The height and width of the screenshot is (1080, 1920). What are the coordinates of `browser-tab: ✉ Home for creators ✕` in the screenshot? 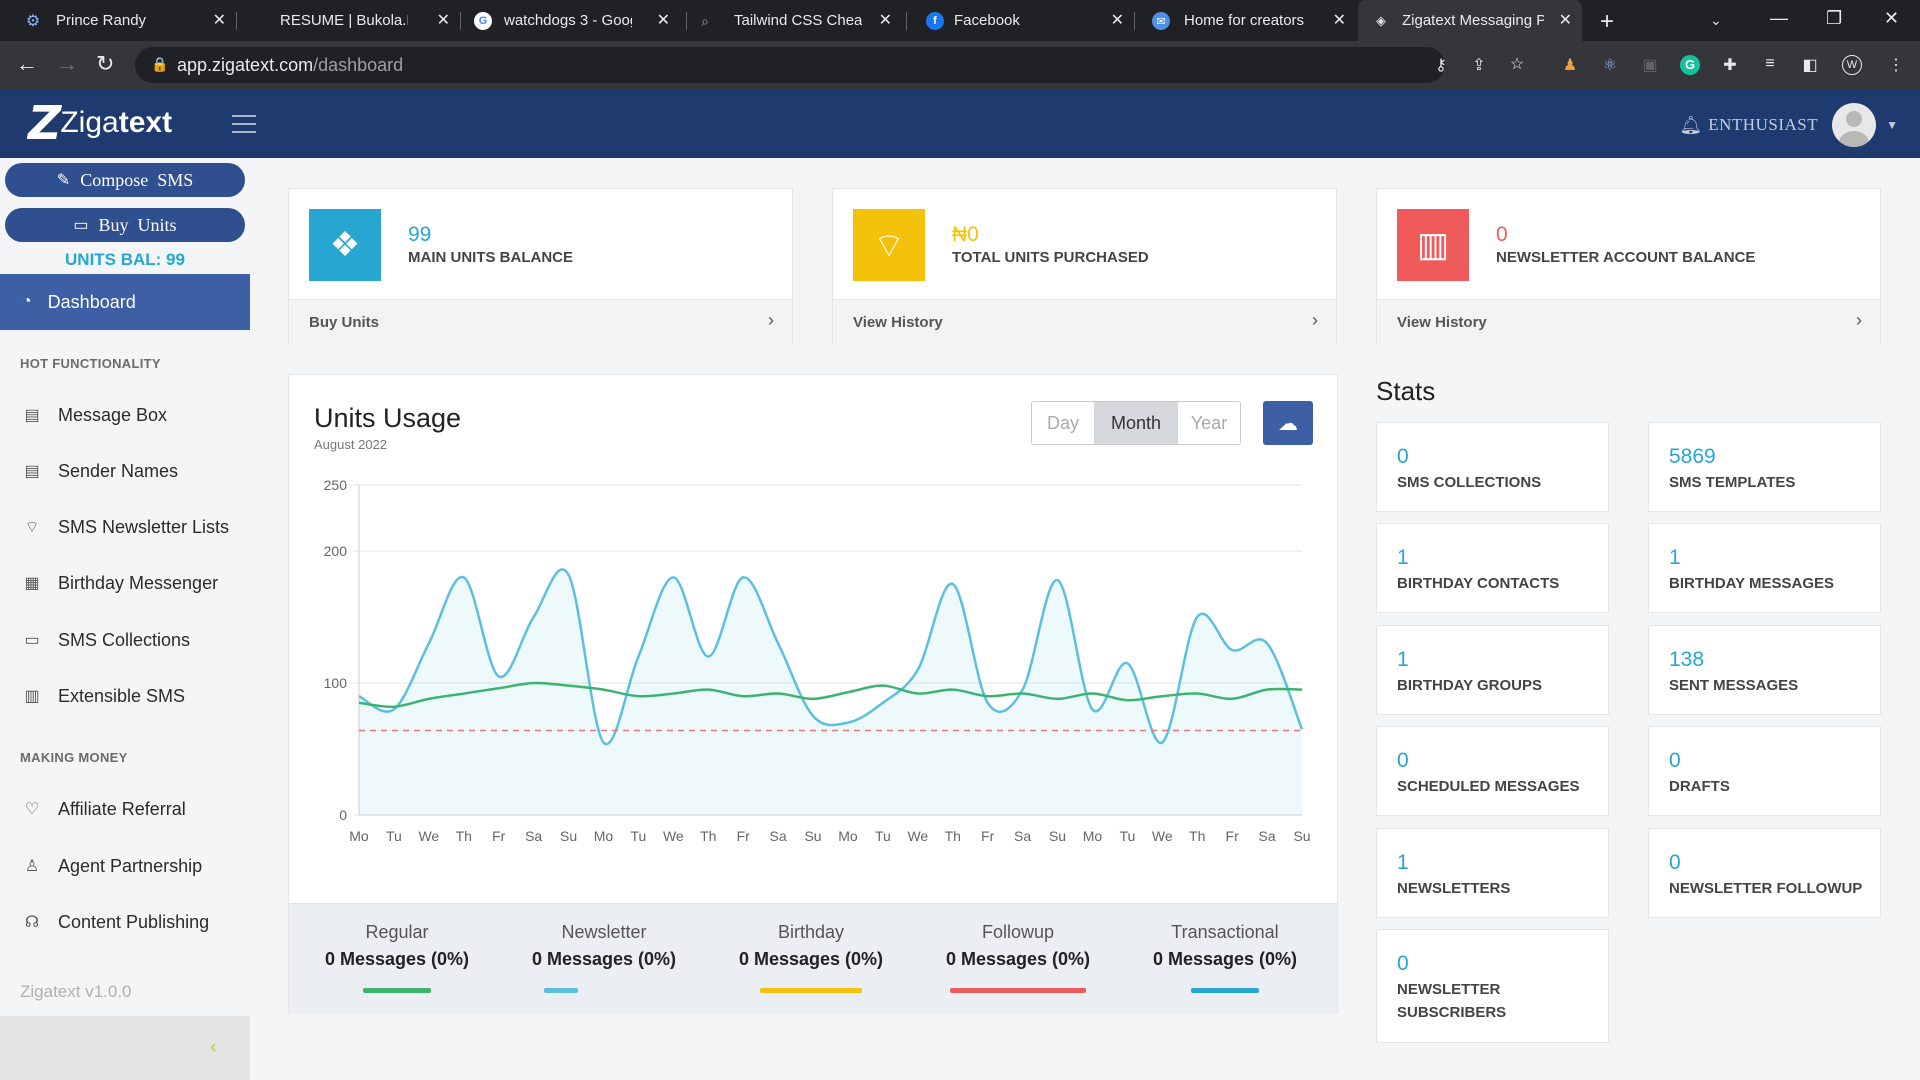 It's located at (1248, 20).